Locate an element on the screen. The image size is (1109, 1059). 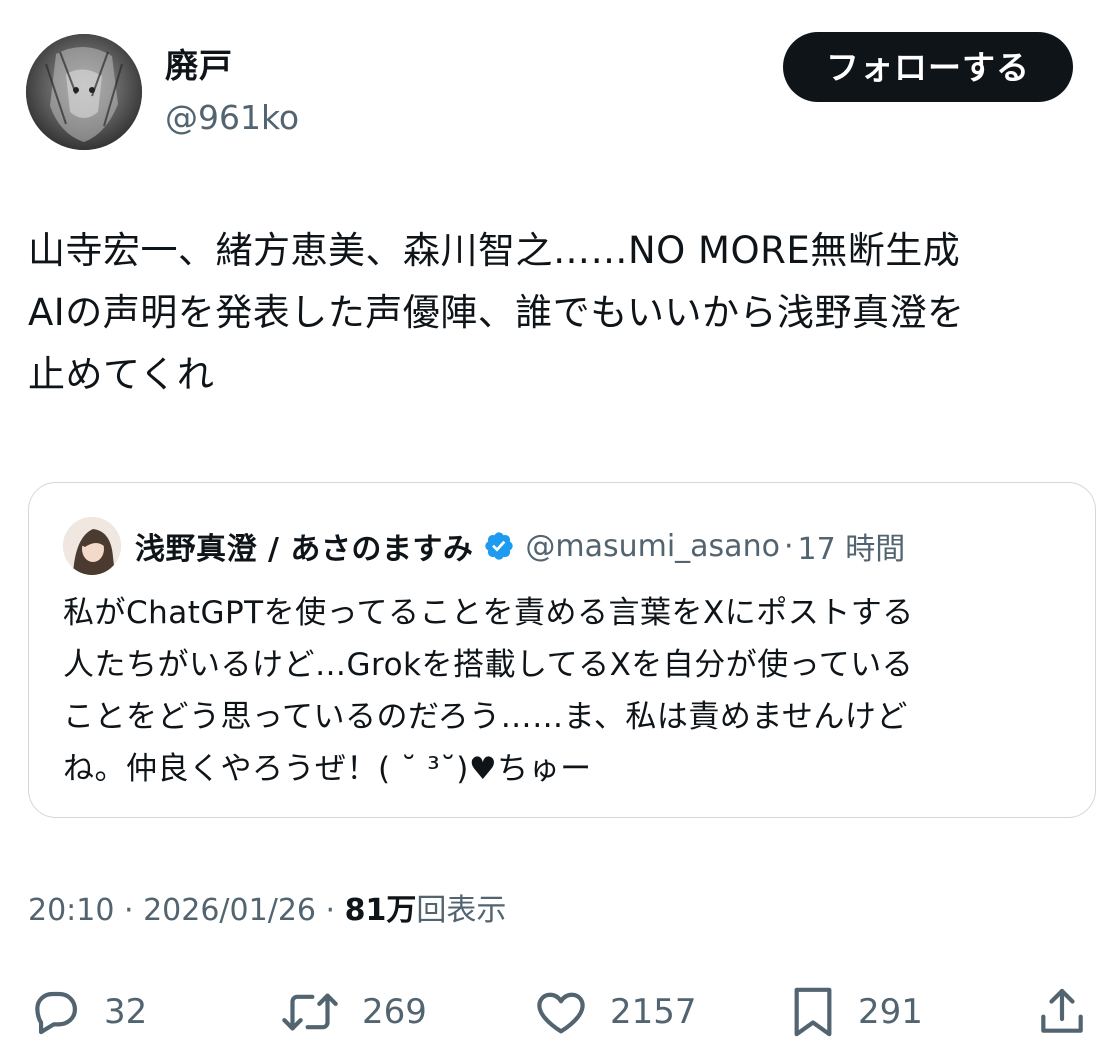
tweet-time: 20:10 is located at coordinates (71, 910).